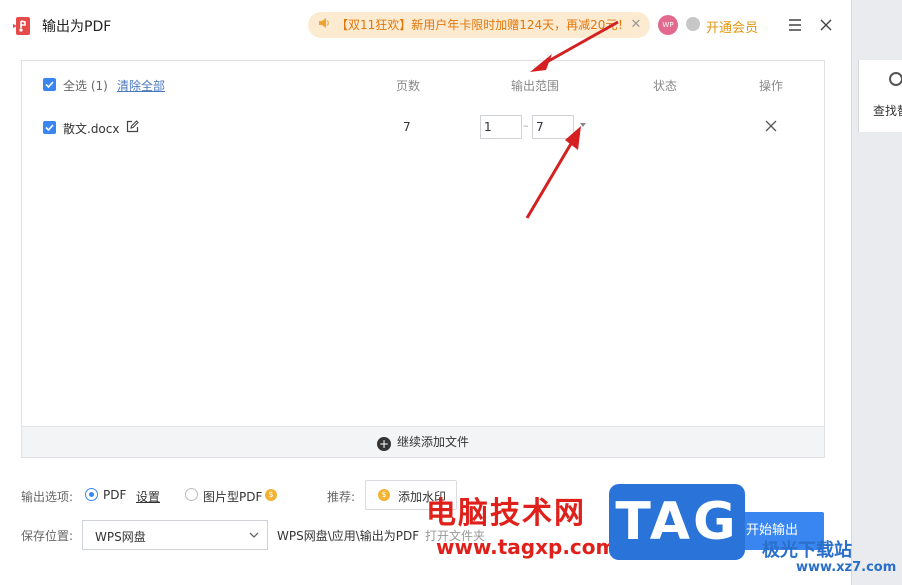 This screenshot has width=902, height=585. What do you see at coordinates (583, 125) in the screenshot?
I see `range-dropdown-icon` at bounding box center [583, 125].